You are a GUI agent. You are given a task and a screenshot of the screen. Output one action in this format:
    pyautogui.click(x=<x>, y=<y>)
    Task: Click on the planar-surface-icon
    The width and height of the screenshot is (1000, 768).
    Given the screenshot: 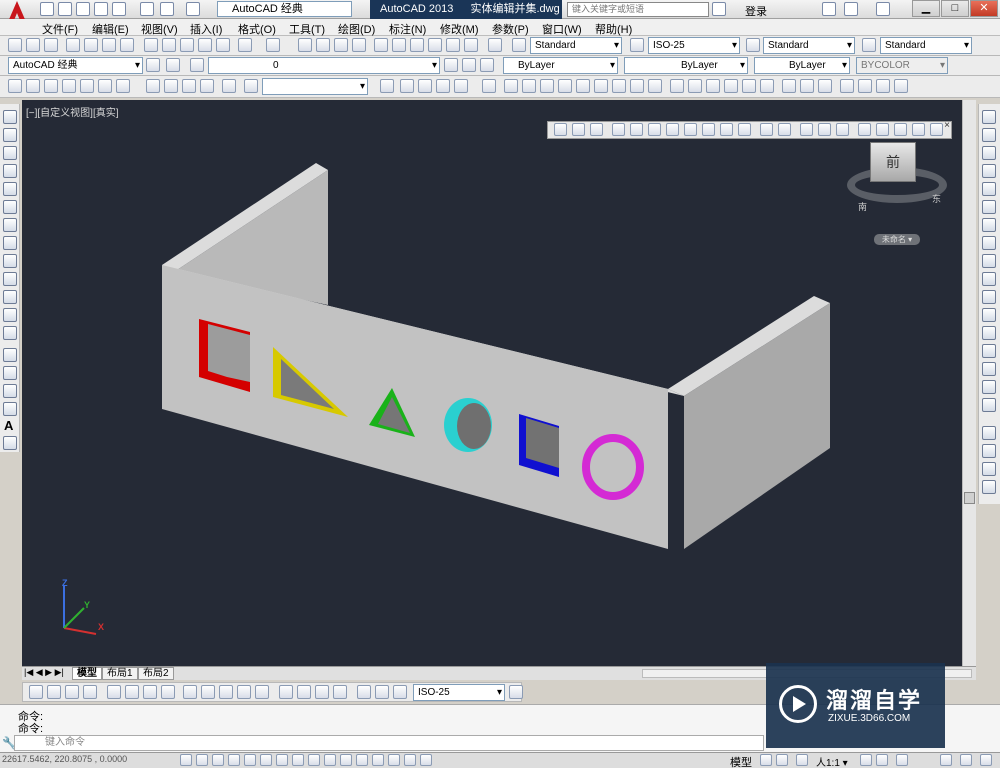 What is the action you would take?
    pyautogui.click(x=655, y=86)
    